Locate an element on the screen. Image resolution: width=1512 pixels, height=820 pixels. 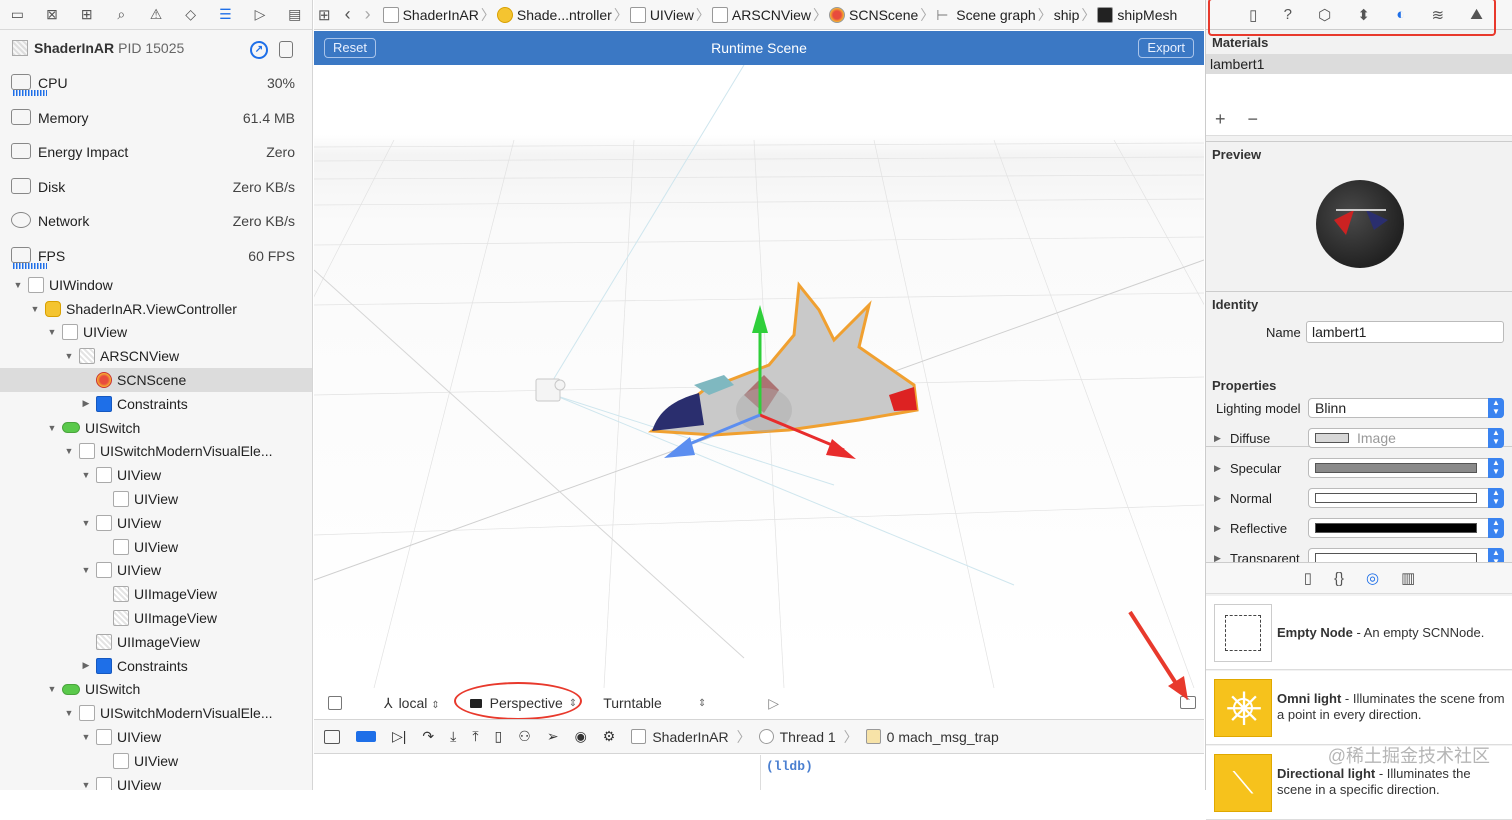
gauge-row: FPS 60 FPS is located at coordinates (156, 256).